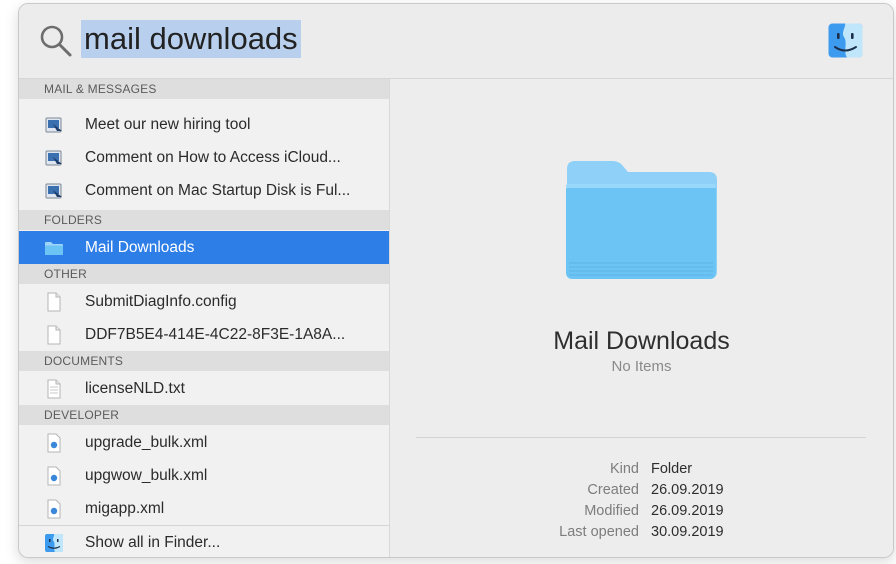 Image resolution: width=896 pixels, height=564 pixels. What do you see at coordinates (641, 534) in the screenshot?
I see `metadata-row: Last opened 30.09.2019` at bounding box center [641, 534].